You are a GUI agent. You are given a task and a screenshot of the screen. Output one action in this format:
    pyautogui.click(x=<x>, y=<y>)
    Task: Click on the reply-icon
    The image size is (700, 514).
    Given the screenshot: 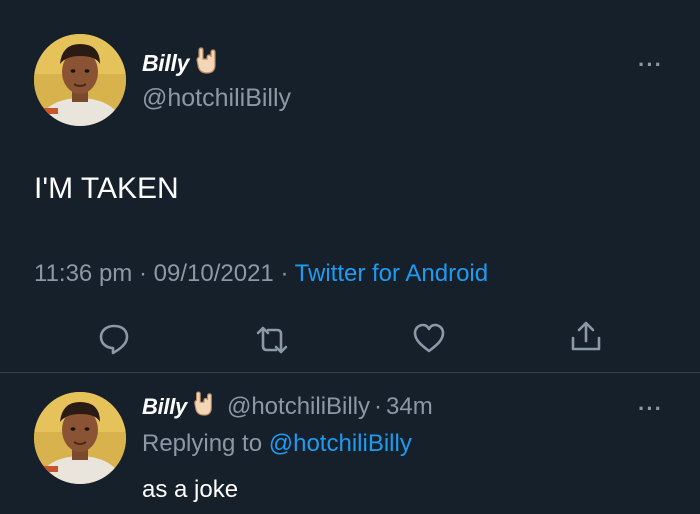 What is the action you would take?
    pyautogui.click(x=114, y=338)
    